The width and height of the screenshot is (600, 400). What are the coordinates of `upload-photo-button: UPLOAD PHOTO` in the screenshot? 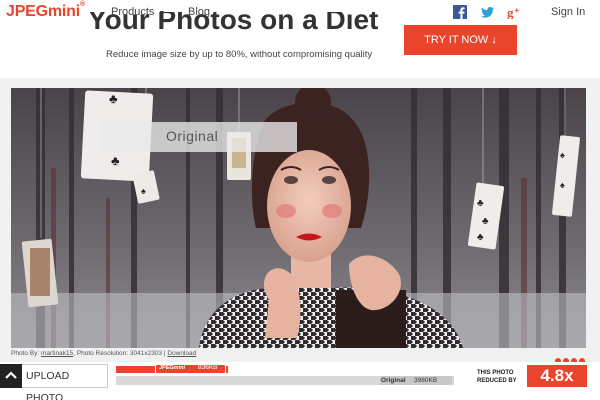 It's located at (58, 382).